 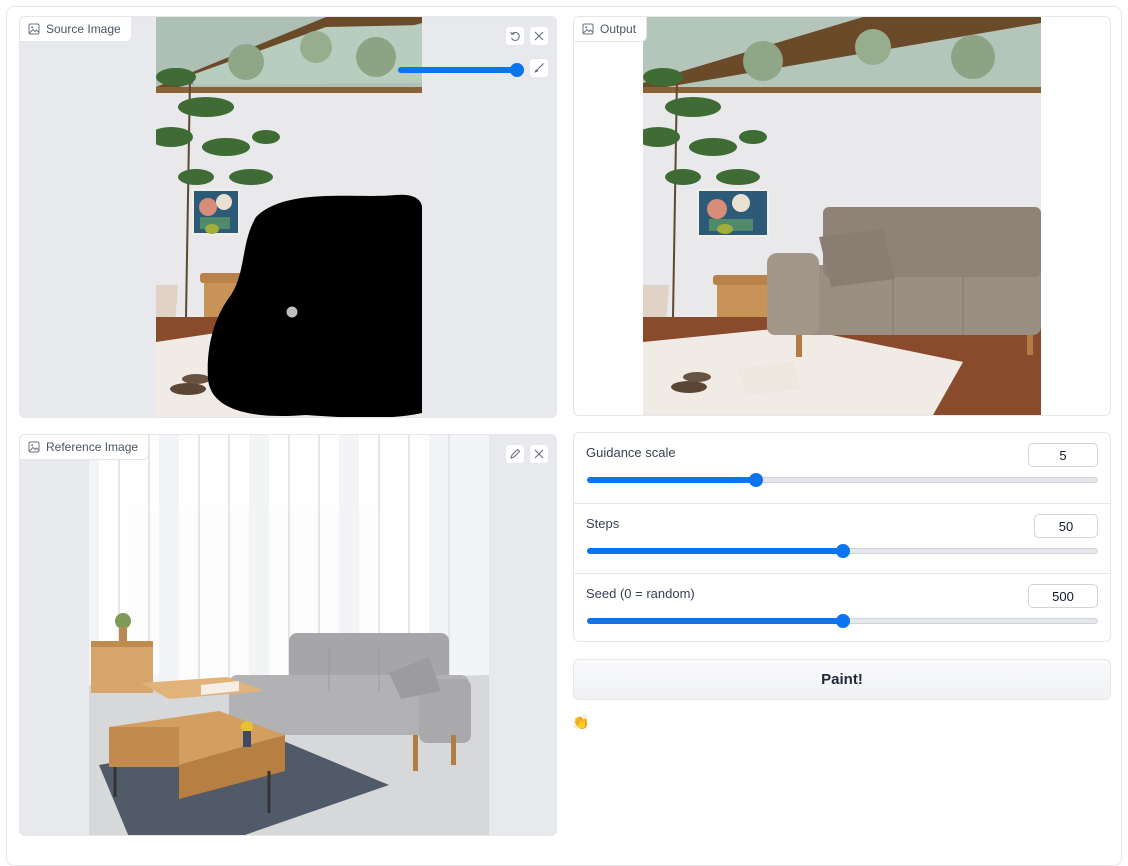 I want to click on undo-icon, so click(x=515, y=36).